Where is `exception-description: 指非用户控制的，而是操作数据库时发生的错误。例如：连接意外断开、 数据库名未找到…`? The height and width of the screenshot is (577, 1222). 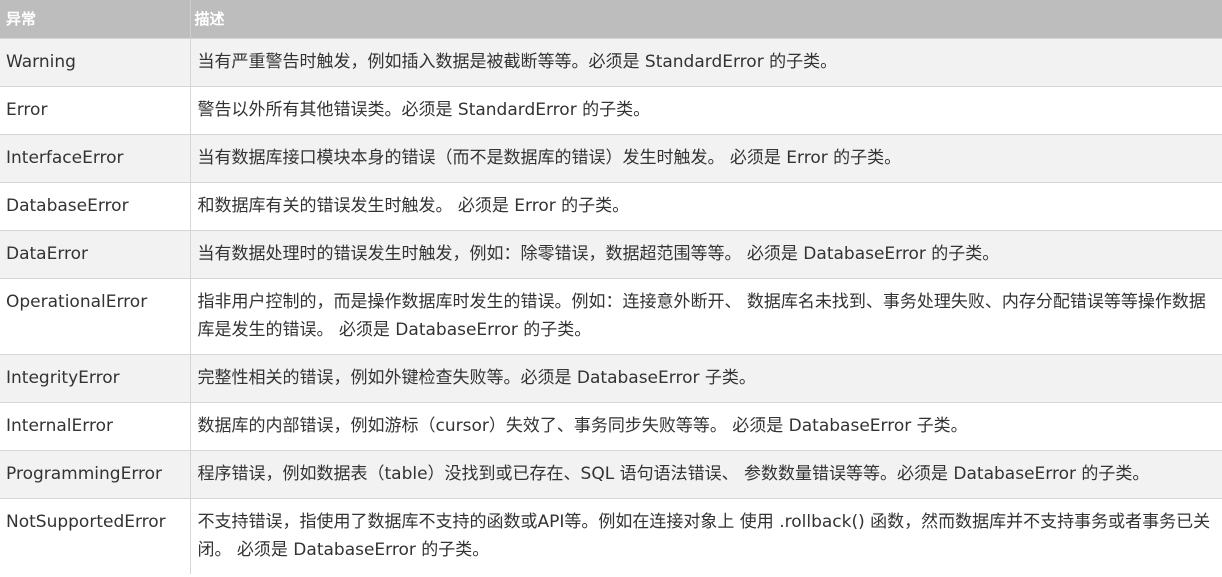
exception-description: 指非用户控制的，而是操作数据库时发生的错误。例如：连接意外断开、 数据库名未找到… is located at coordinates (706, 316).